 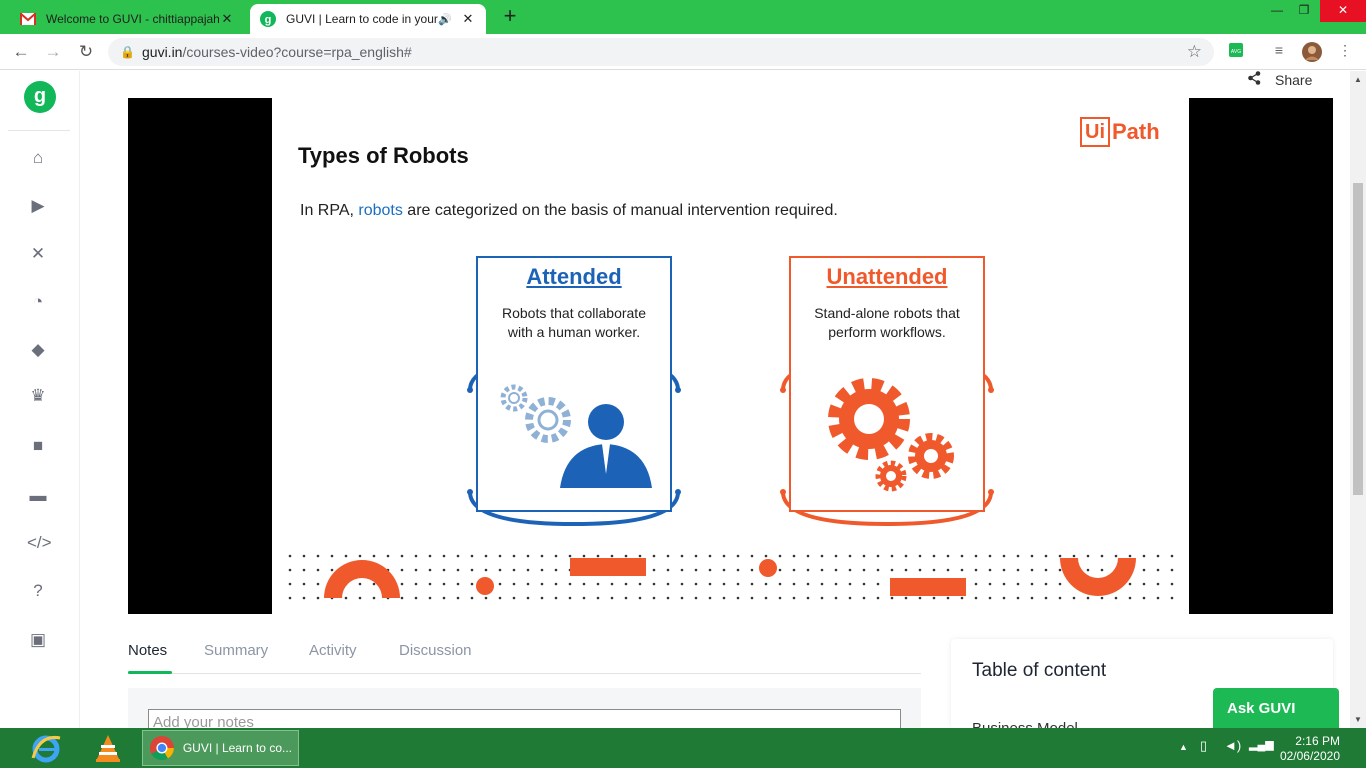 I want to click on chat-icon: ▣, so click(x=38, y=640).